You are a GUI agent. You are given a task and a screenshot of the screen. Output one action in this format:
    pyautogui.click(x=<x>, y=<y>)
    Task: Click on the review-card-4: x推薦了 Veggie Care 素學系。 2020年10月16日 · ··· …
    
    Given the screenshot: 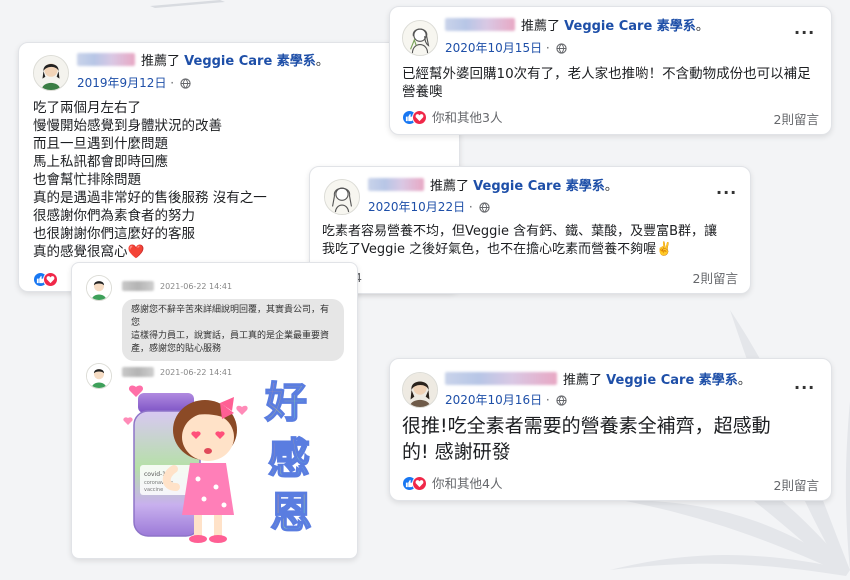 What is the action you would take?
    pyautogui.click(x=610, y=429)
    